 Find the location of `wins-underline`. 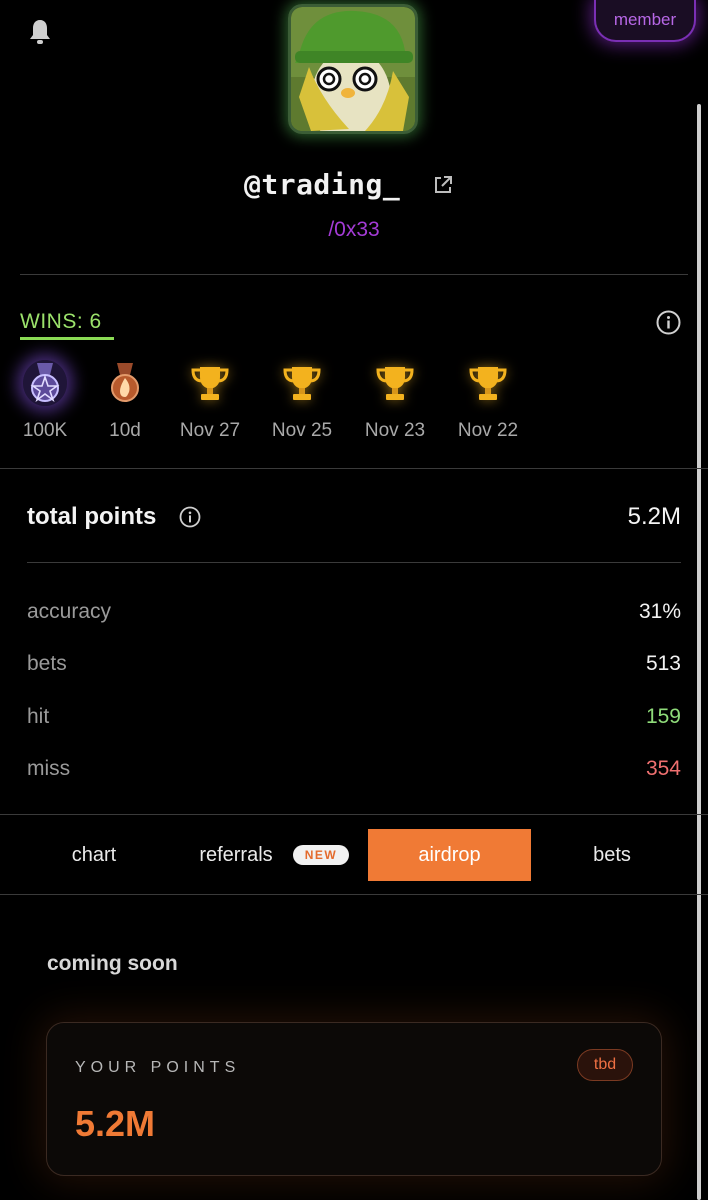

wins-underline is located at coordinates (67, 338).